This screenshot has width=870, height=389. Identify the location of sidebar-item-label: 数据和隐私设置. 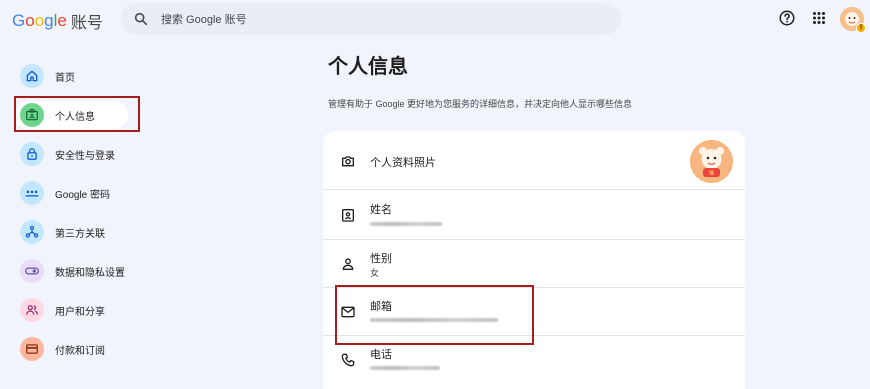
(90, 273).